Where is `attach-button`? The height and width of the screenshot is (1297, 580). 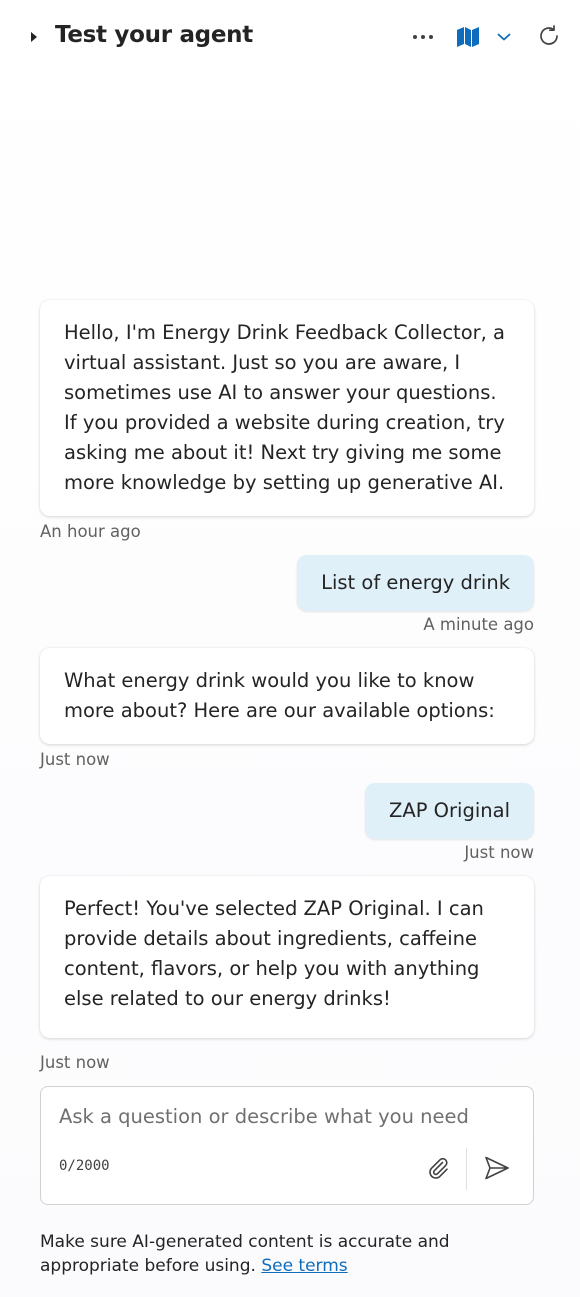 attach-button is located at coordinates (438, 1168).